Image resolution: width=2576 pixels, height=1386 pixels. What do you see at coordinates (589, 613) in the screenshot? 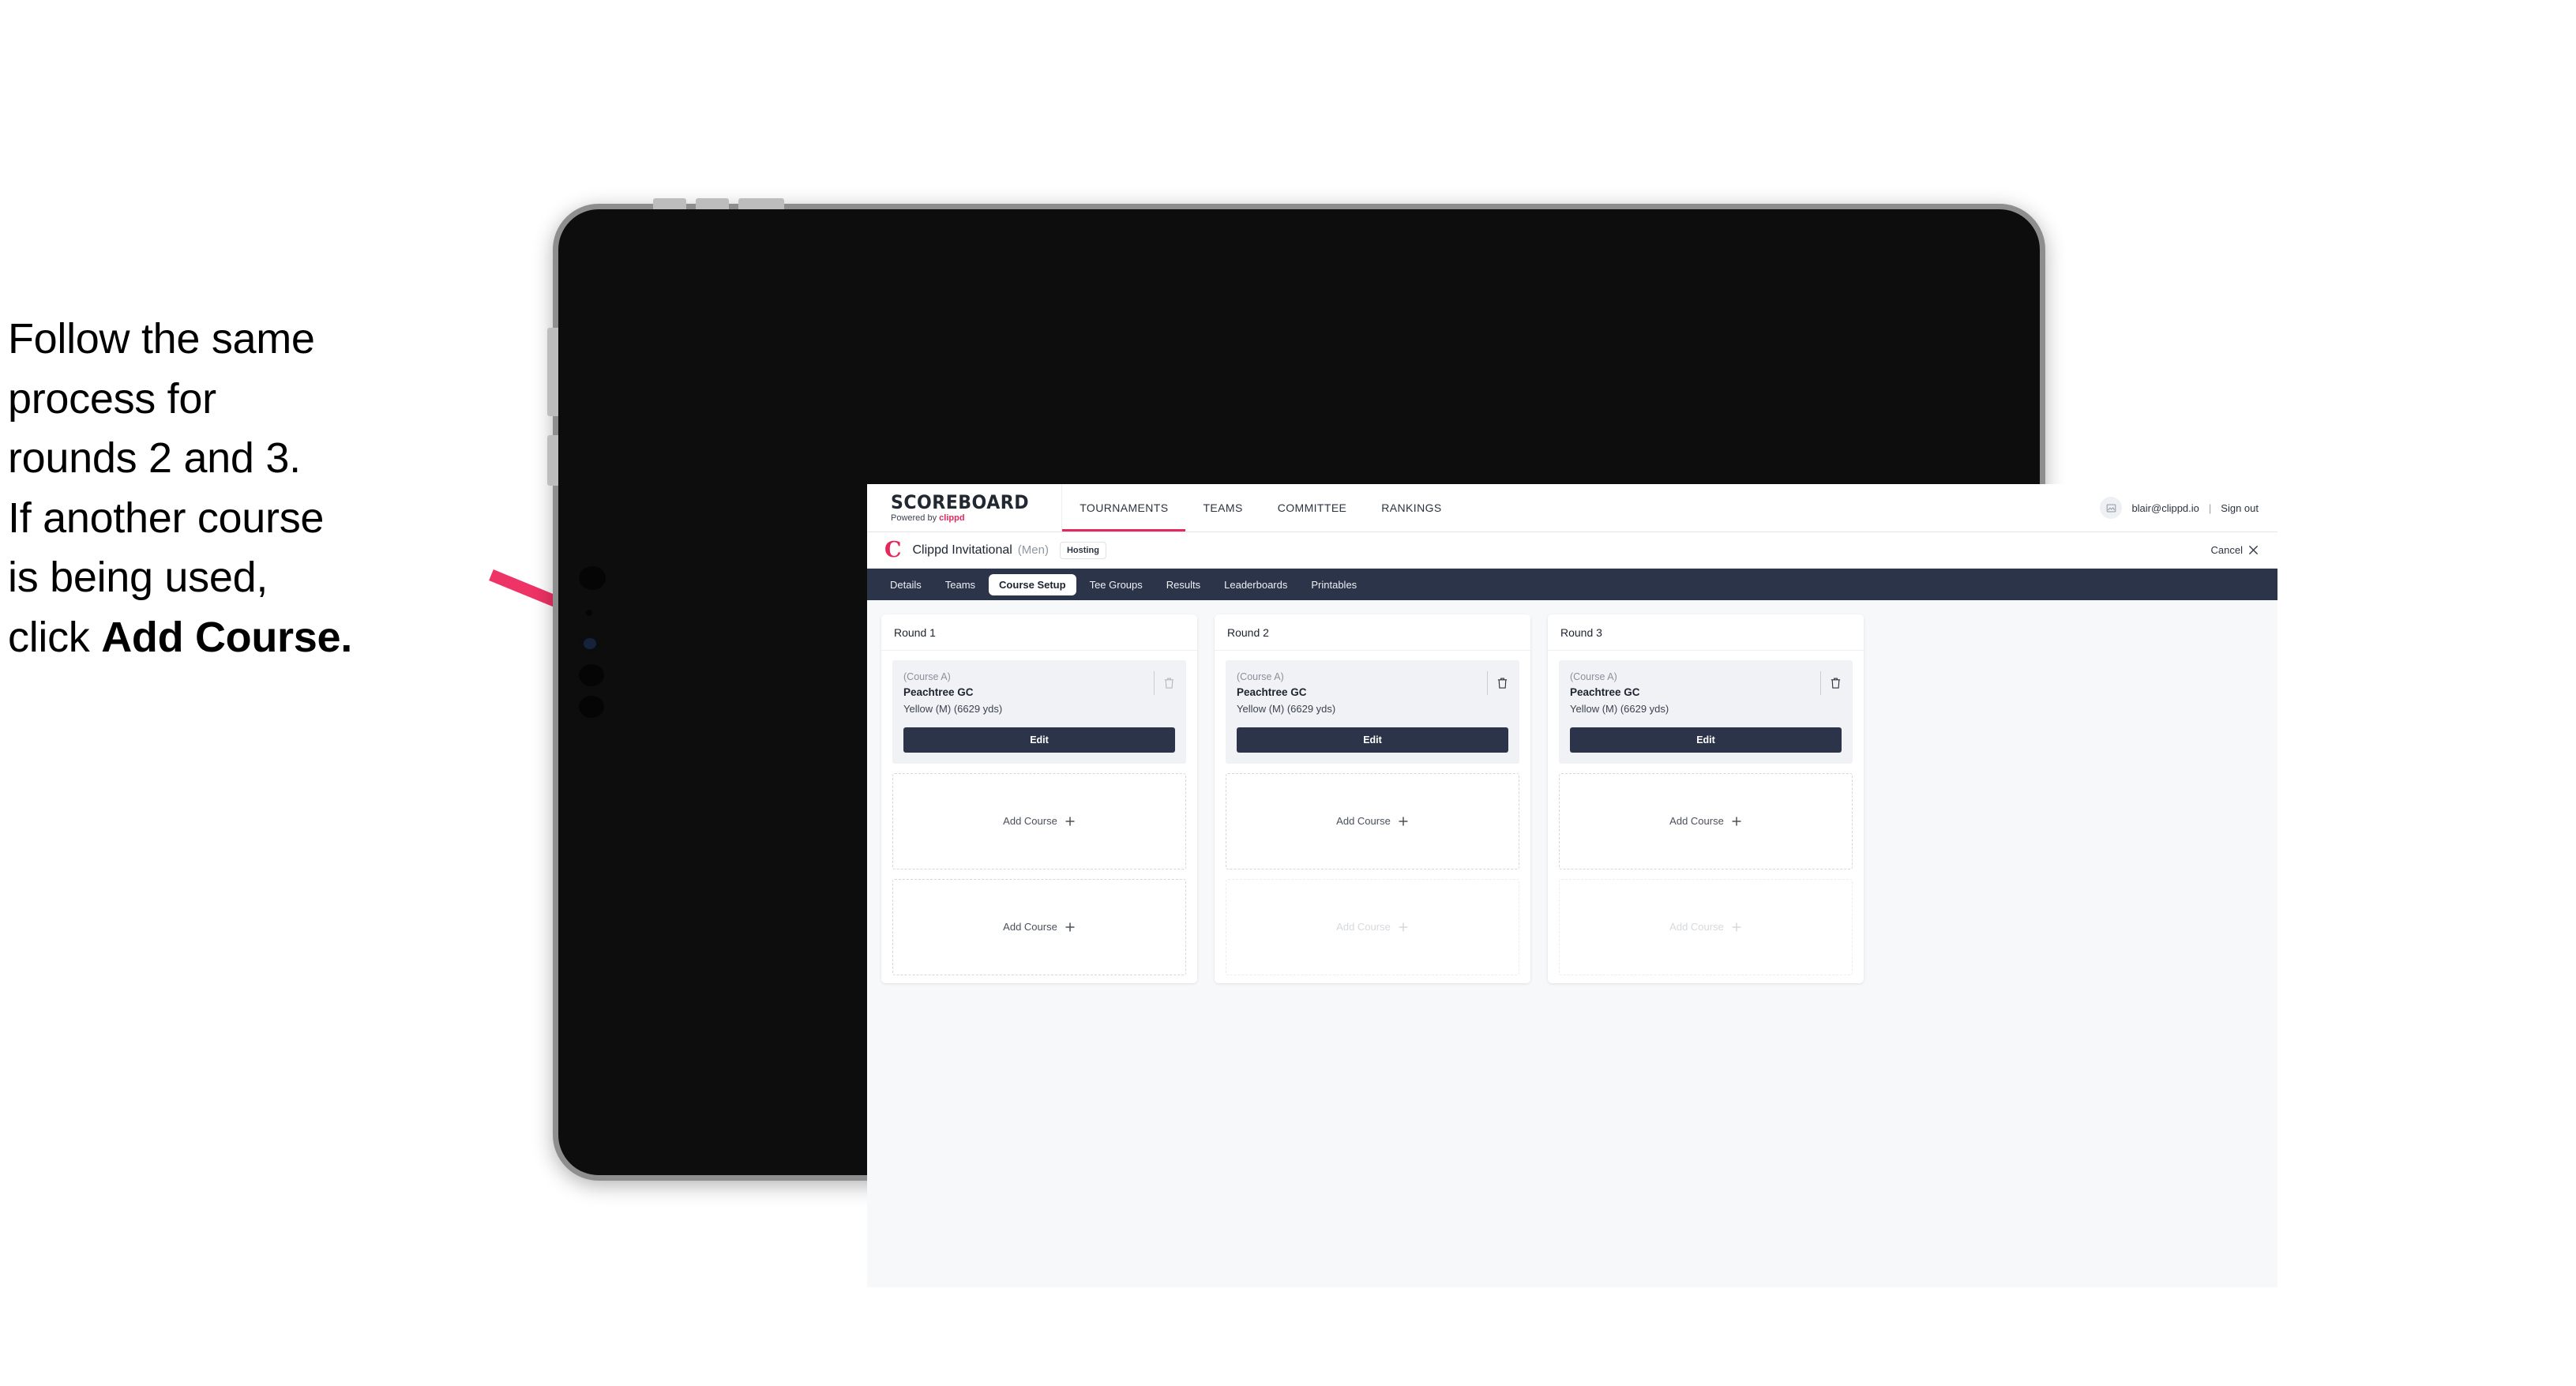
I see `sensor-dot-icon` at bounding box center [589, 613].